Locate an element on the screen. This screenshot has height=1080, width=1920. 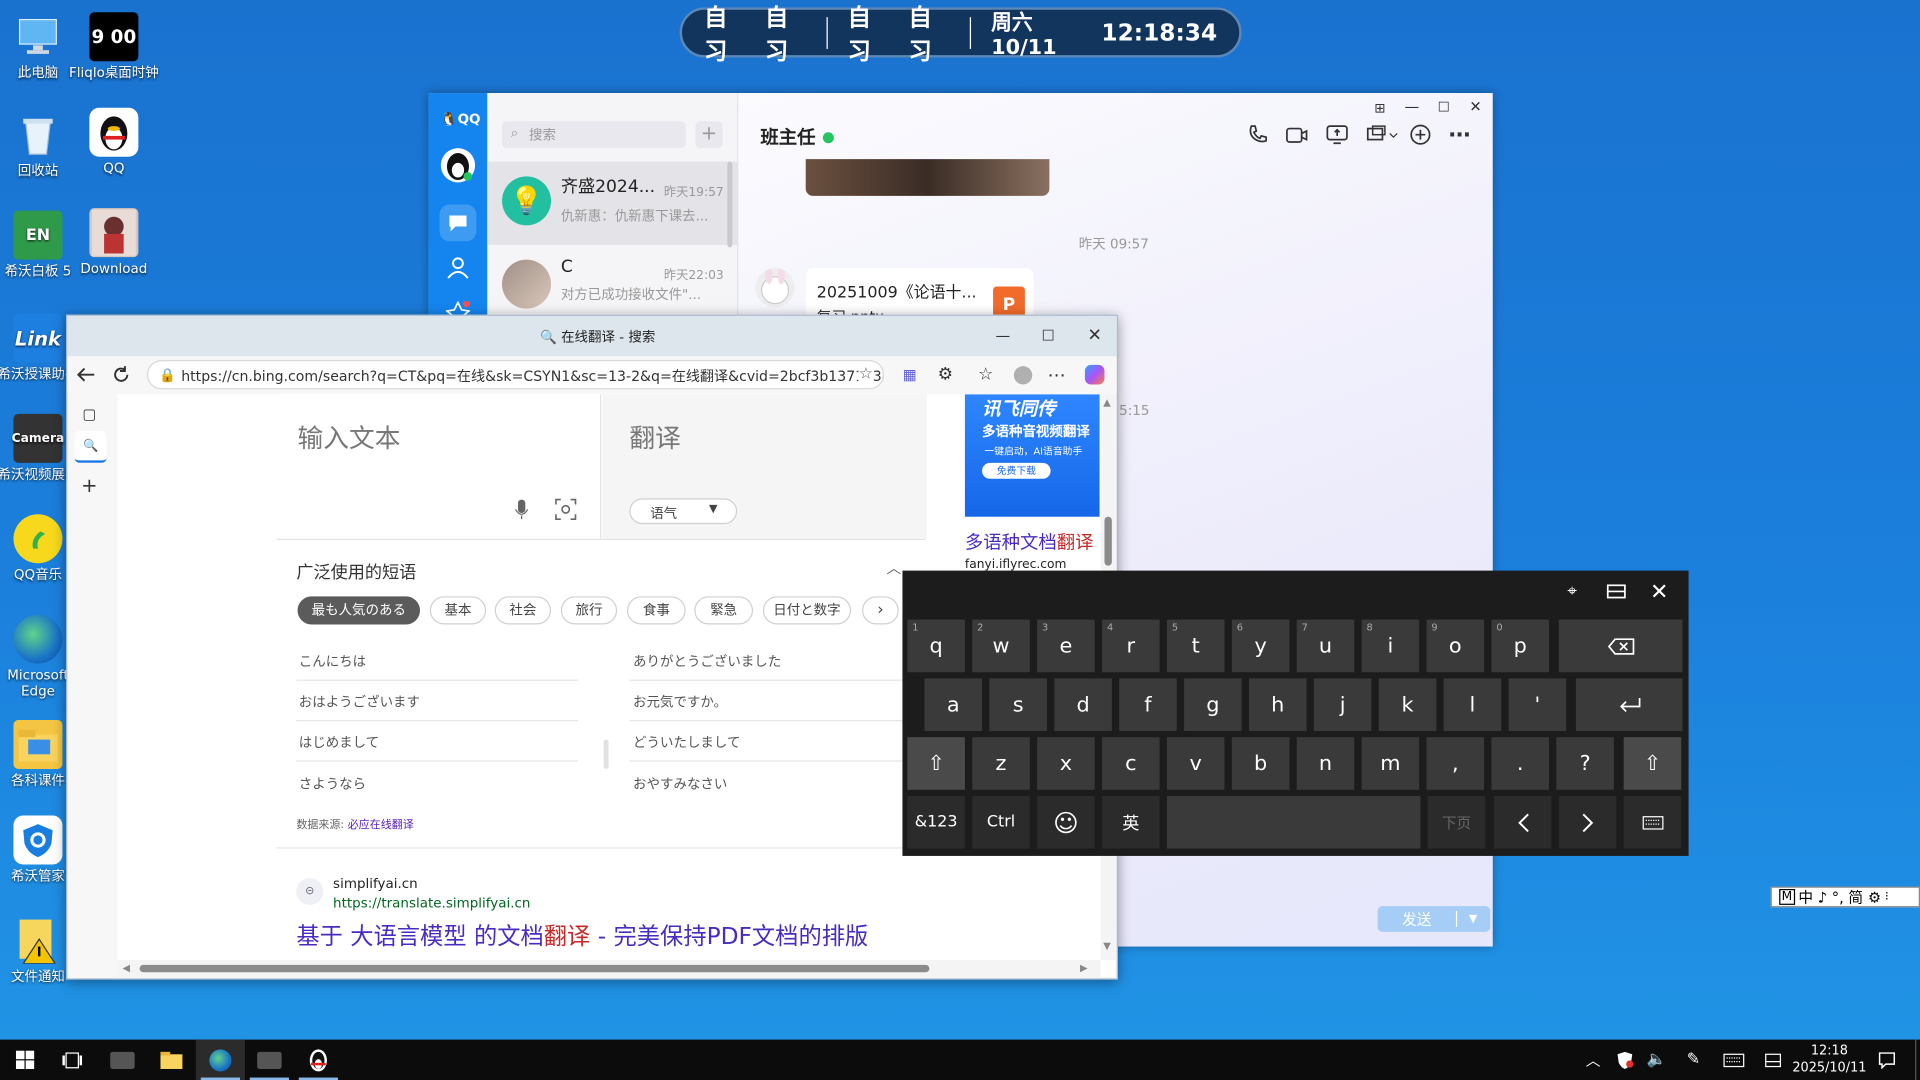
key-v: v is located at coordinates (1195, 763).